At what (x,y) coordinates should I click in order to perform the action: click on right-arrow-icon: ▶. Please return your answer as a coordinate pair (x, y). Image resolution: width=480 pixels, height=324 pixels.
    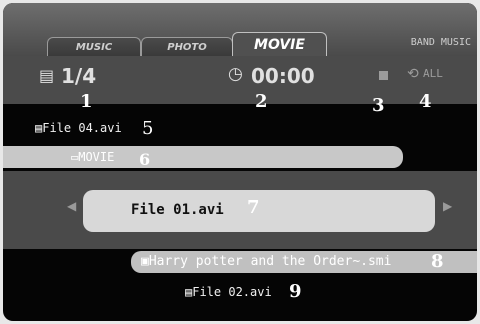
    Looking at the image, I should click on (447, 206).